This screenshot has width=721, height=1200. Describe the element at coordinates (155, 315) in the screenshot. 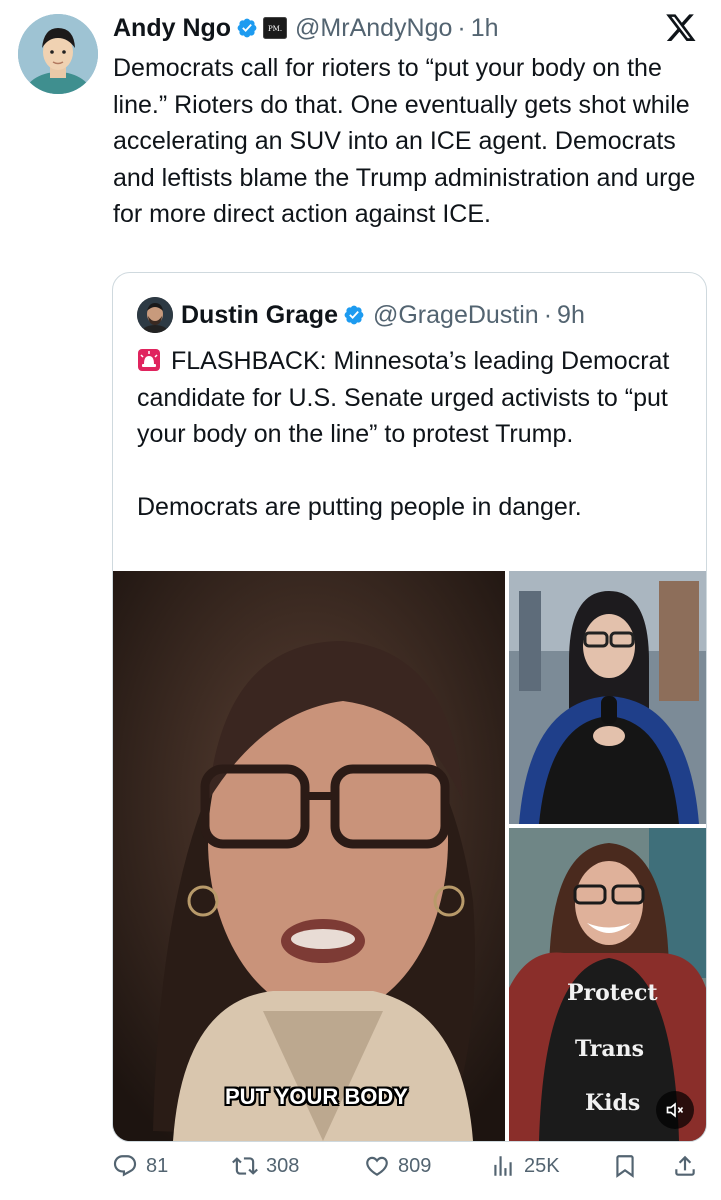

I see `quoted-author-avatar` at that location.